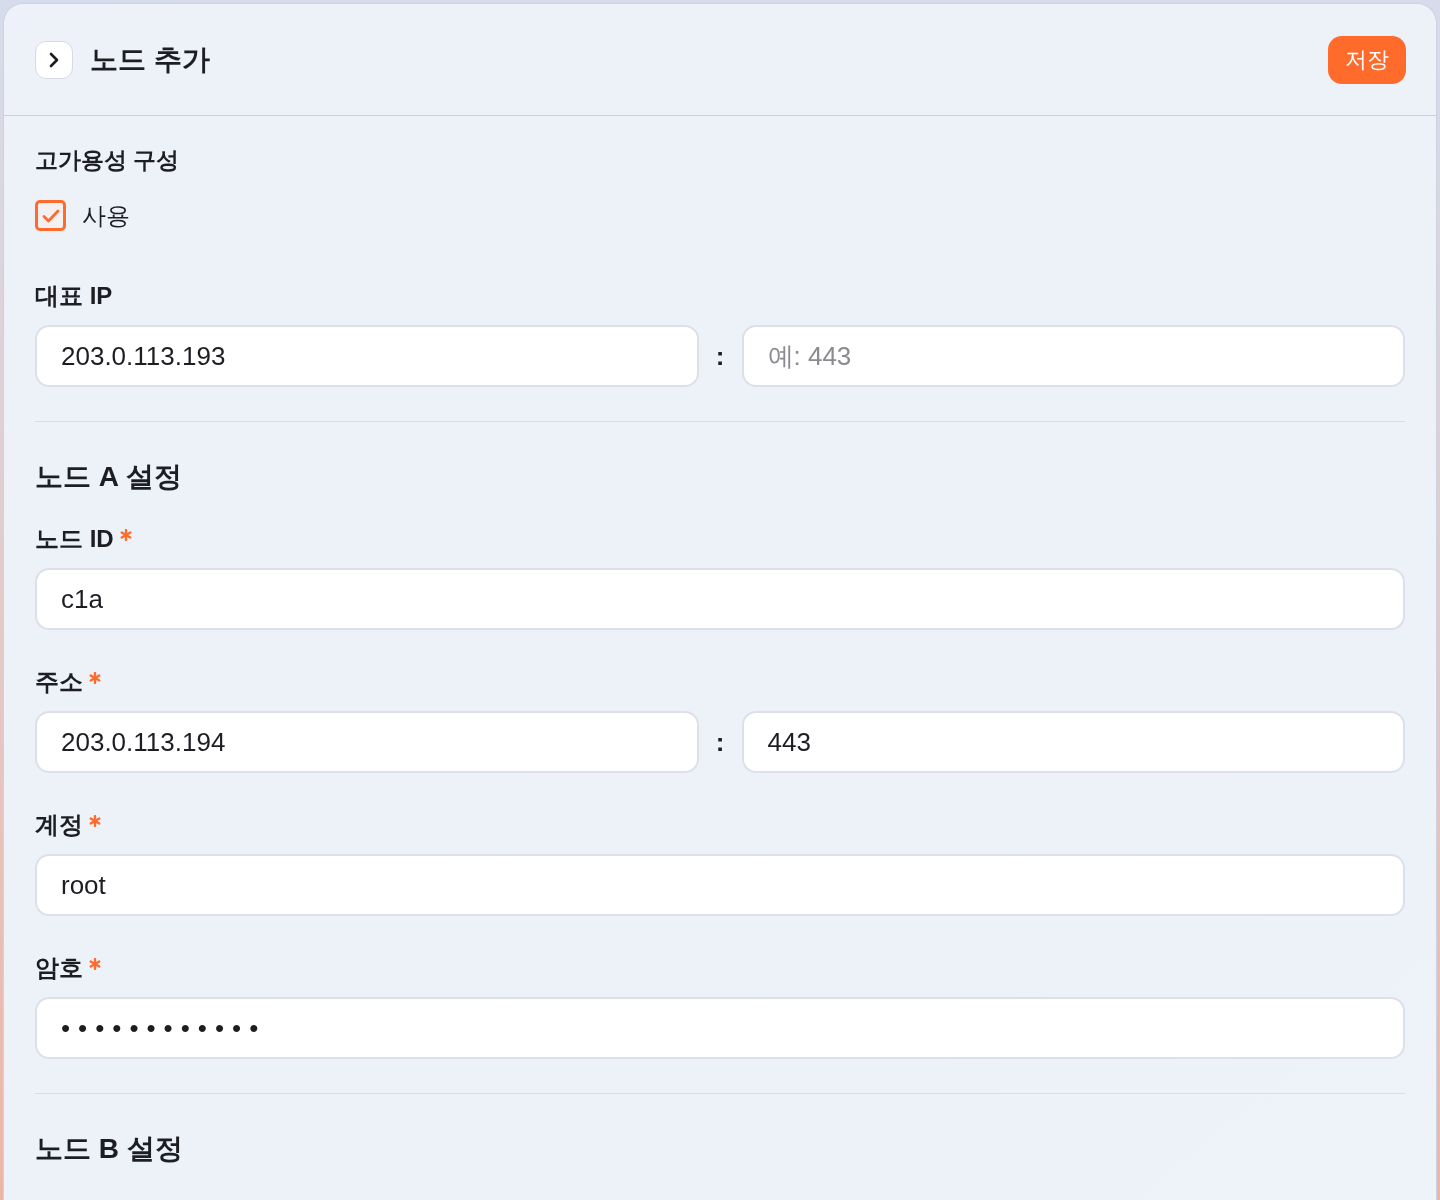  I want to click on section-title: 노드 A 설정, so click(108, 477).